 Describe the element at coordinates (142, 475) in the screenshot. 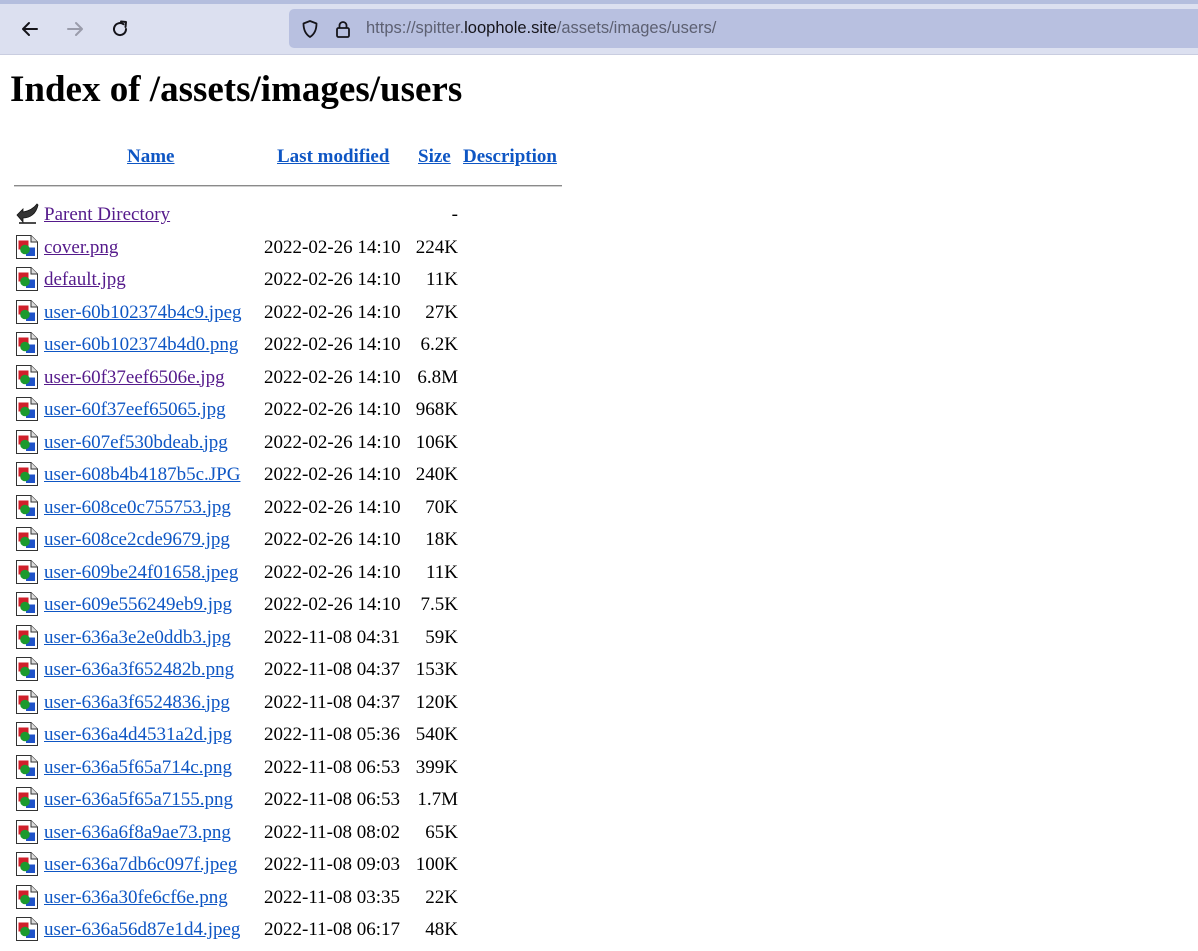

I see `file-link: user-608b4b4187b5c.JPG` at that location.